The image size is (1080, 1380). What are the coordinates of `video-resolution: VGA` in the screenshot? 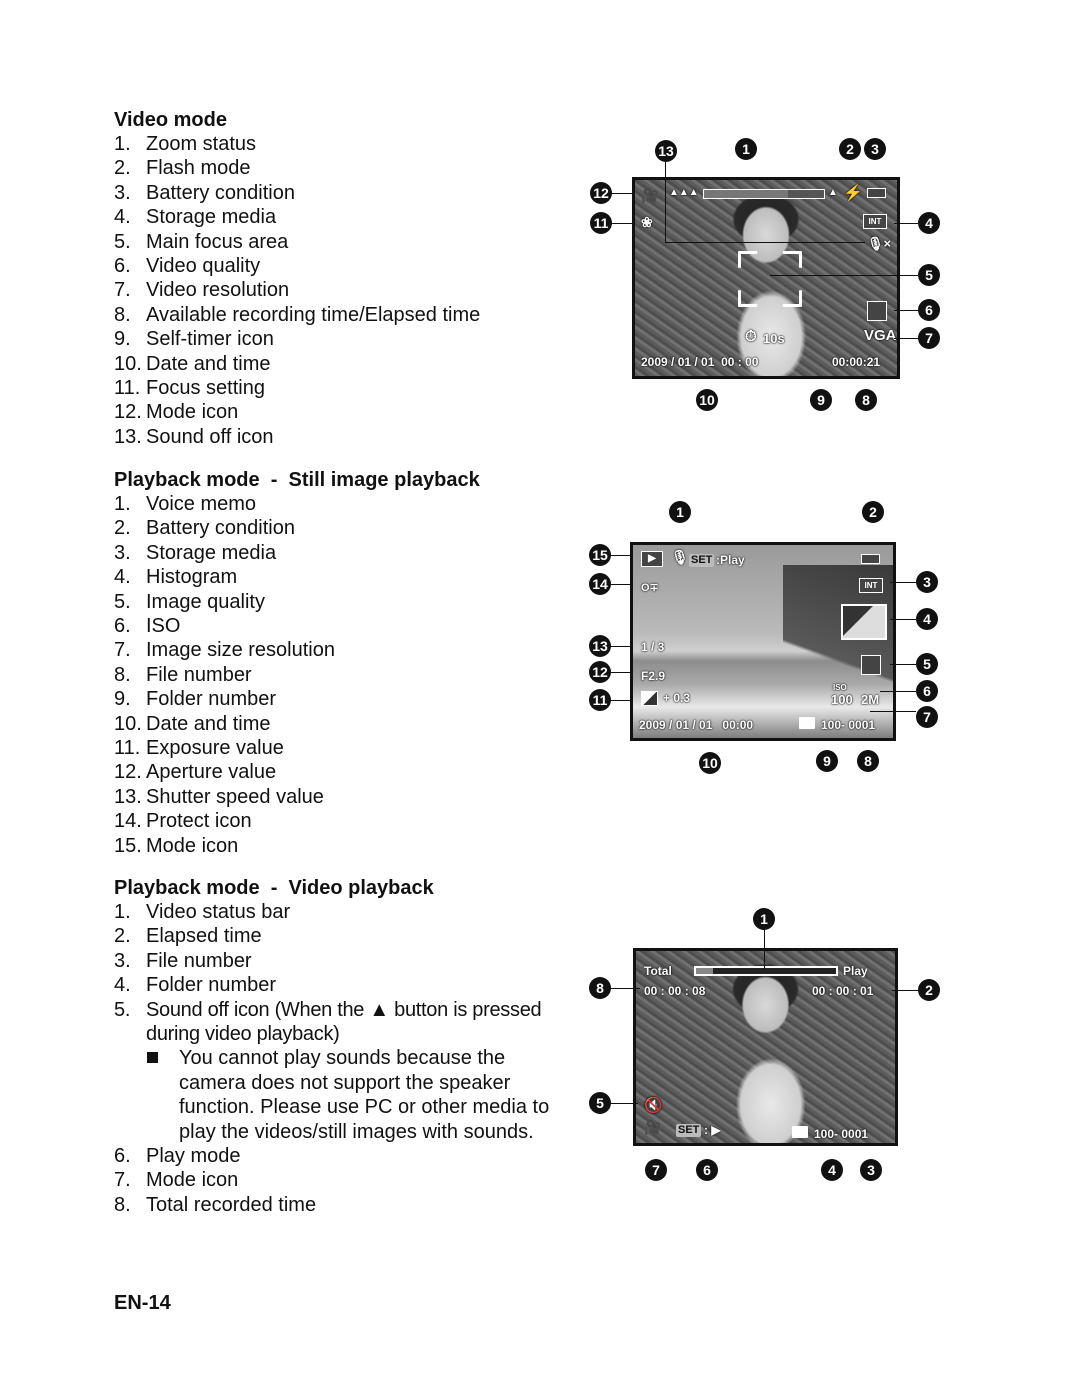 It's located at (880, 335).